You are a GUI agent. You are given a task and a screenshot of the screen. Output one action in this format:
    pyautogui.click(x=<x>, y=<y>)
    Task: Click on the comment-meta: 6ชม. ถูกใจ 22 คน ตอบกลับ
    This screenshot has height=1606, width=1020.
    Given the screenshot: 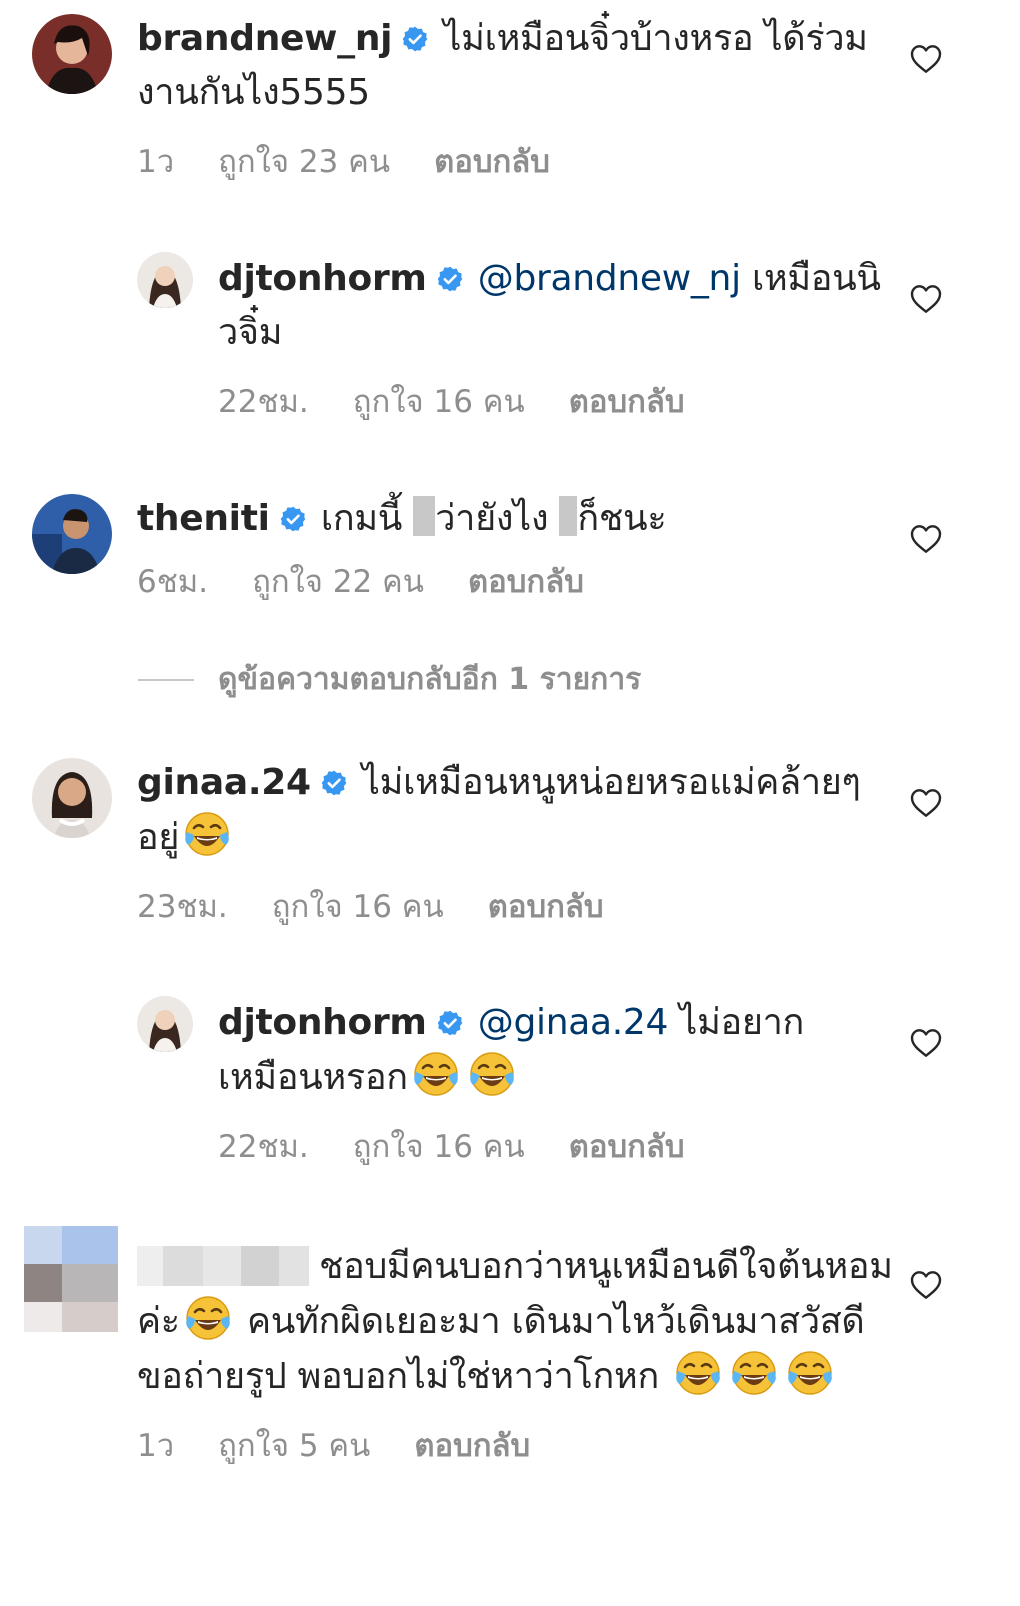 What is the action you would take?
    pyautogui.click(x=517, y=581)
    